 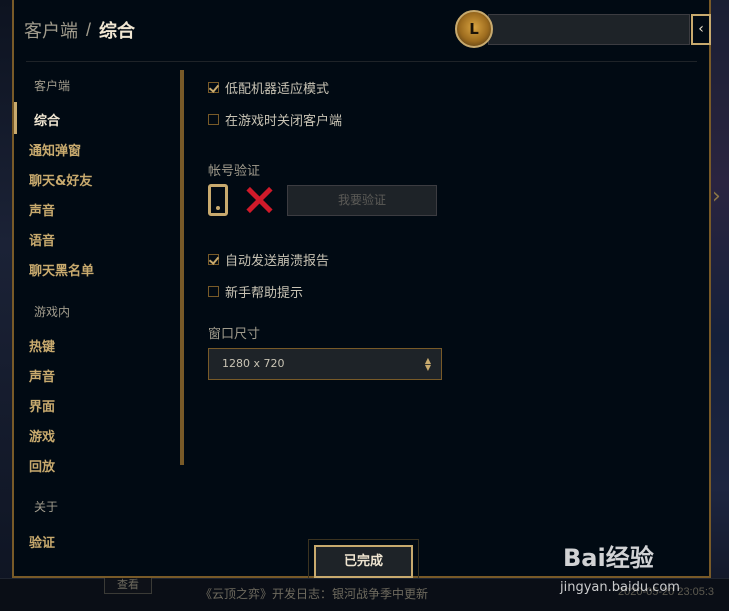 I want to click on verify-button: 我要验证, so click(x=362, y=200).